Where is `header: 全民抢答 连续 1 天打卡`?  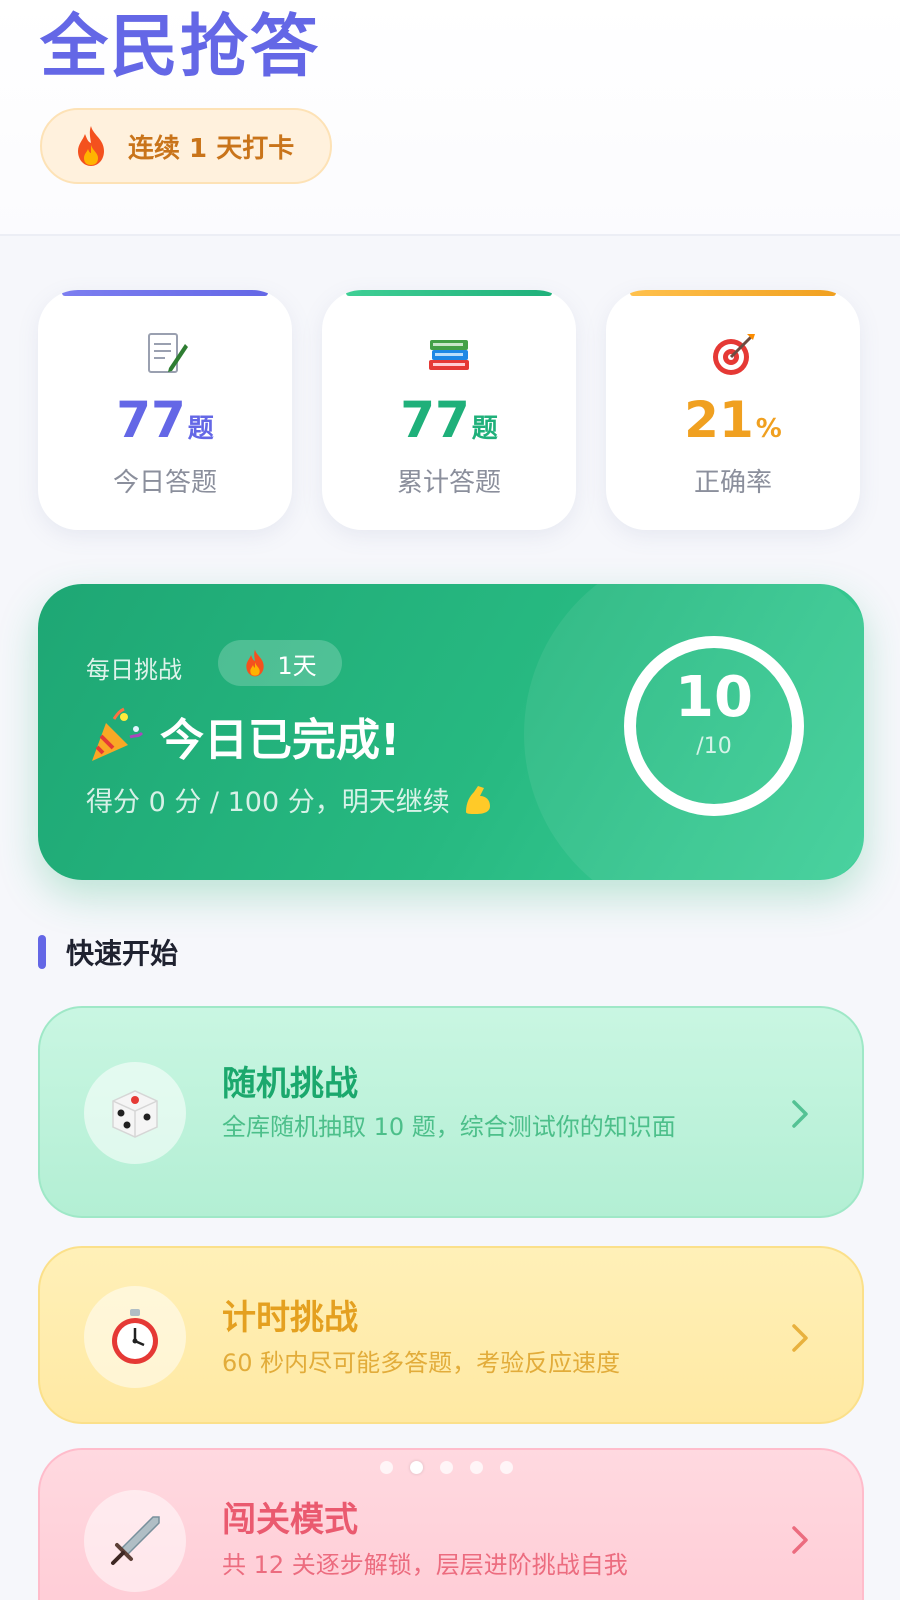 header: 全民抢答 连续 1 天打卡 is located at coordinates (450, 118).